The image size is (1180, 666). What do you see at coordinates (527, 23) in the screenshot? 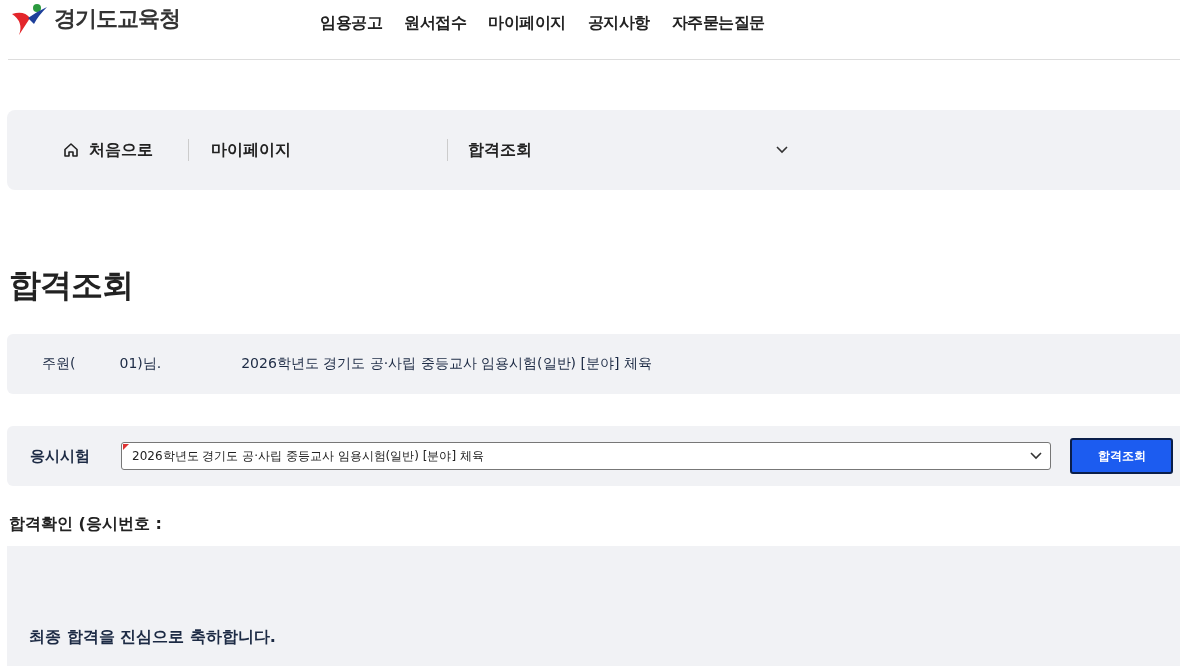
I see `nav-link: 마이페이지` at bounding box center [527, 23].